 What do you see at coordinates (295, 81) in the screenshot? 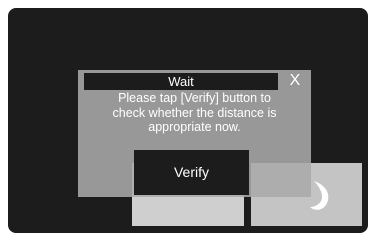
I see `close-button: X` at bounding box center [295, 81].